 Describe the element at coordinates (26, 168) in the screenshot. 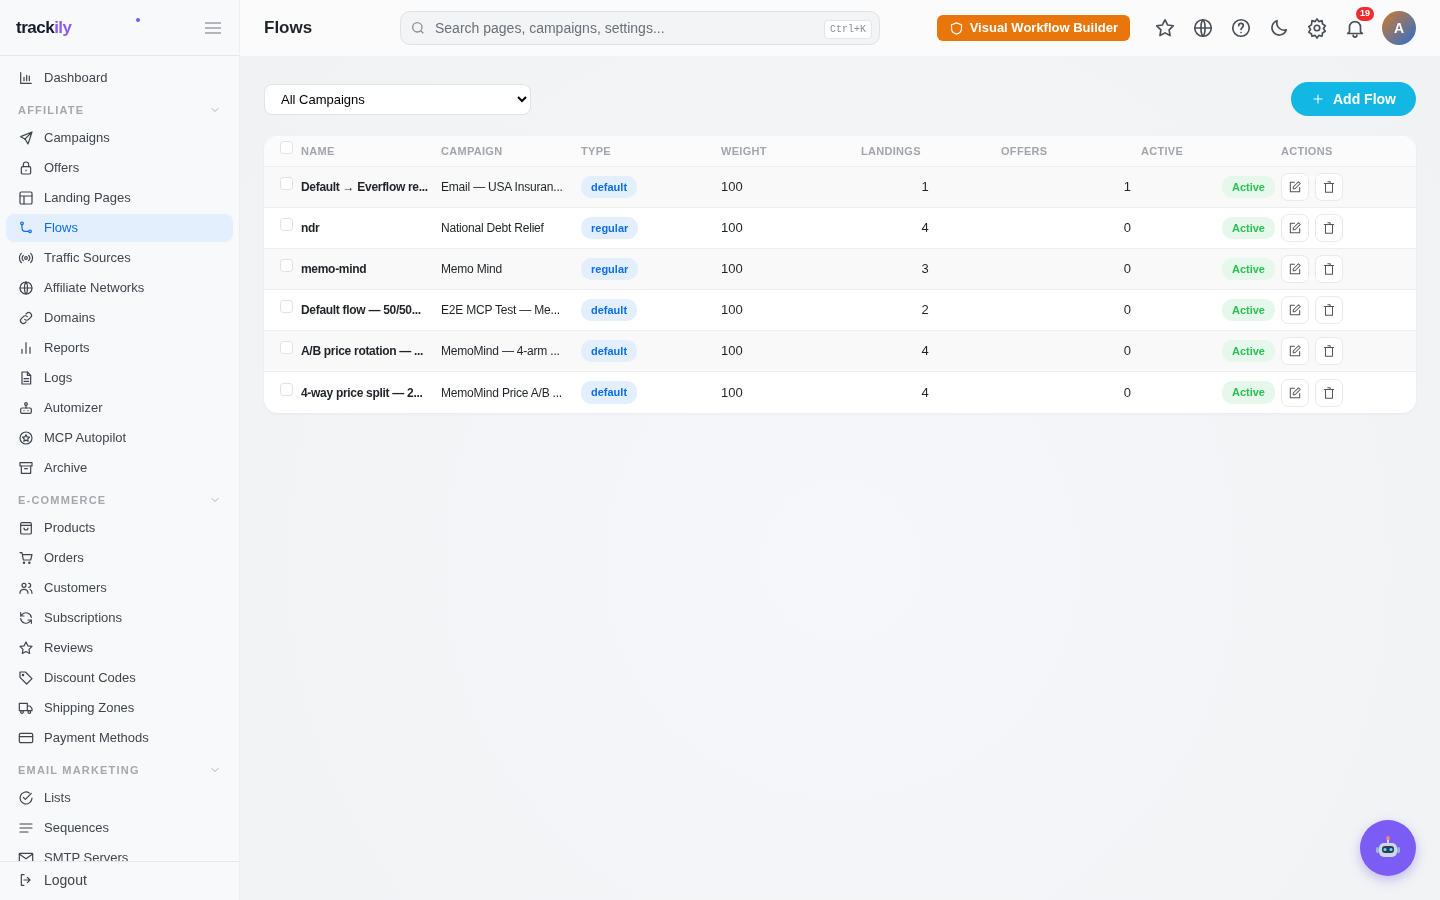

I see `lock-icon` at that location.